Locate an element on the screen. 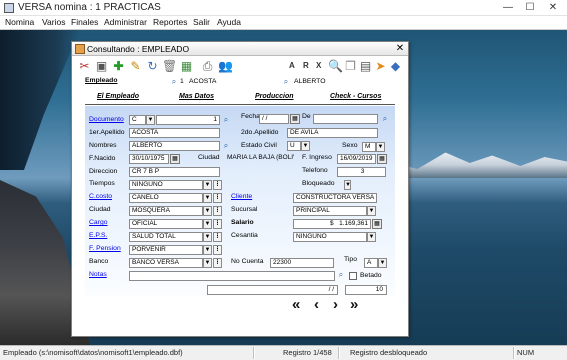  eps-field: SALUD TOTAL is located at coordinates (166, 237).